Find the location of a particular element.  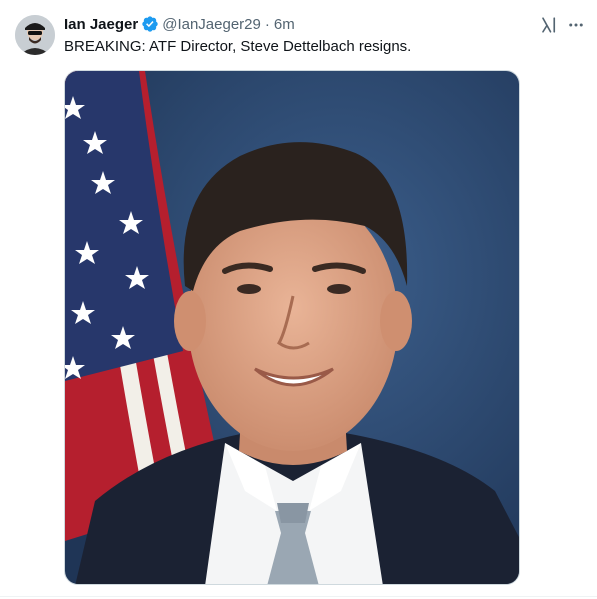

verified-badge-icon is located at coordinates (150, 24).